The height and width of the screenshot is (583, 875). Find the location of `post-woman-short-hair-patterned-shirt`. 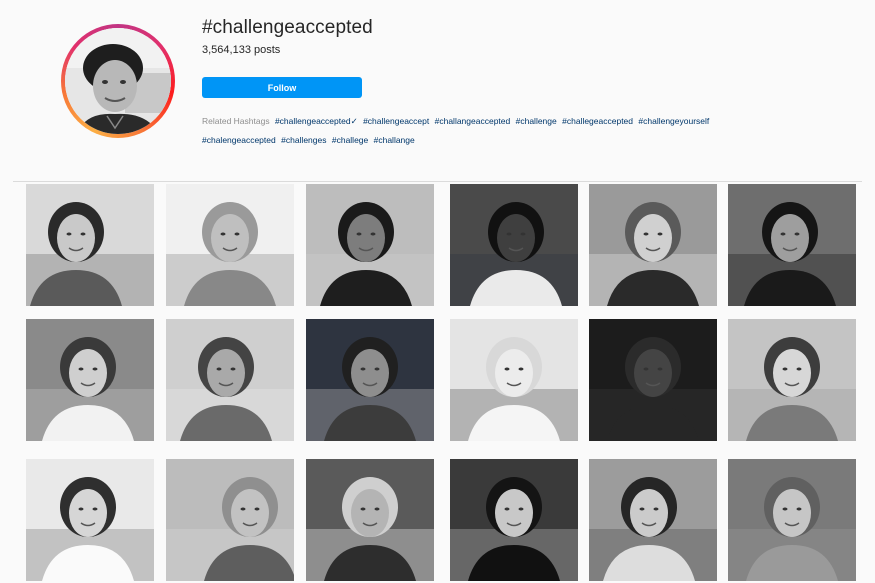

post-woman-short-hair-patterned-shirt is located at coordinates (653, 520).